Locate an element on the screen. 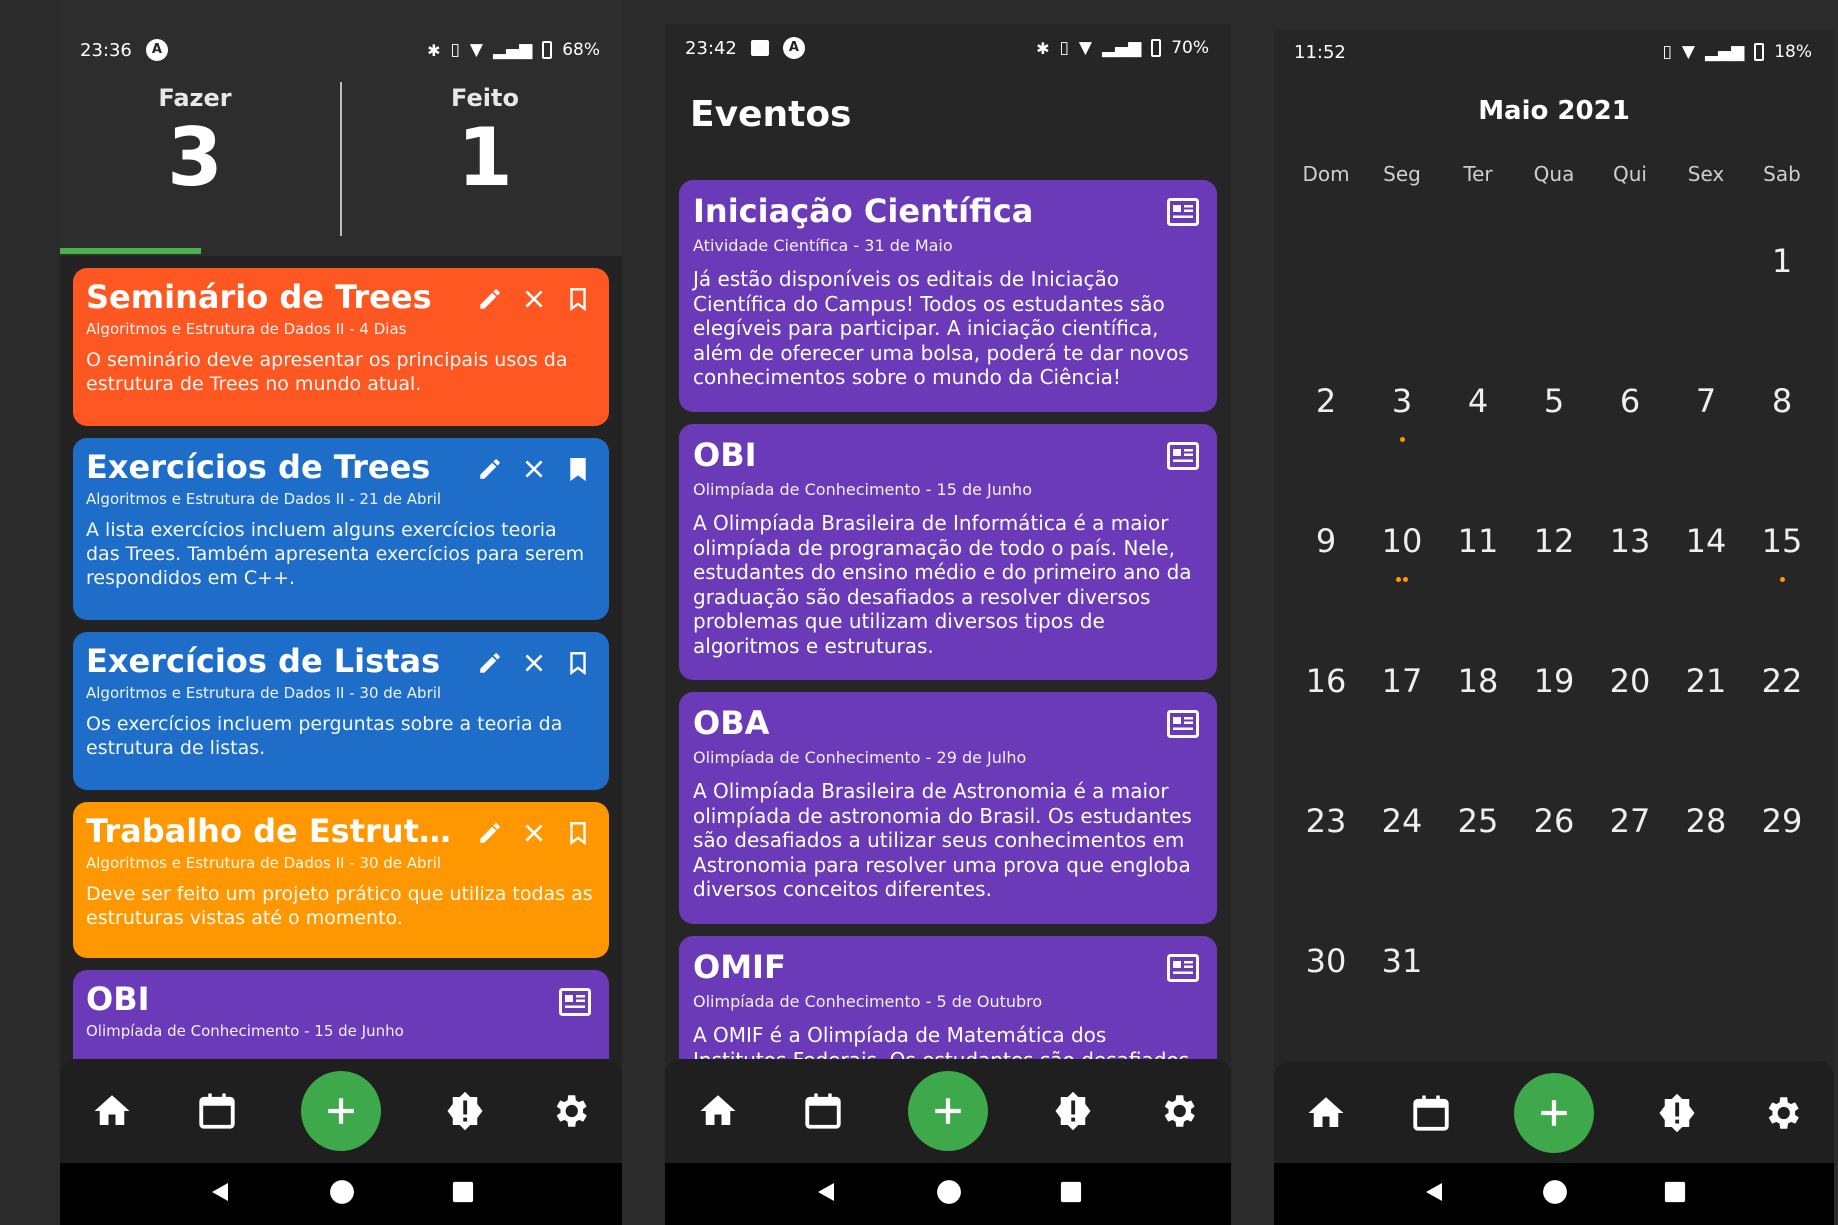  calendar-day: 28 is located at coordinates (1706, 860).